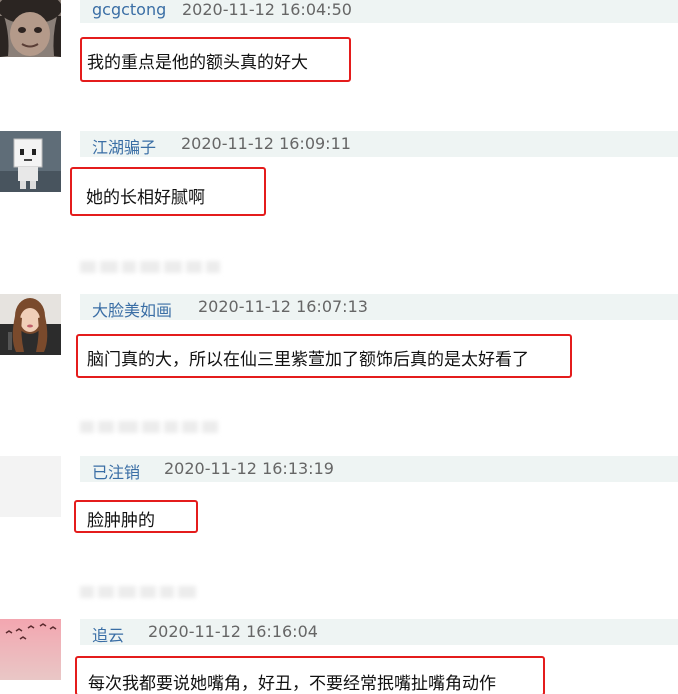 Image resolution: width=678 pixels, height=694 pixels. What do you see at coordinates (308, 360) in the screenshot?
I see `comment-text: 脑门真的大，所以在仙三里紫萱加了额饰后真的是太好看了` at bounding box center [308, 360].